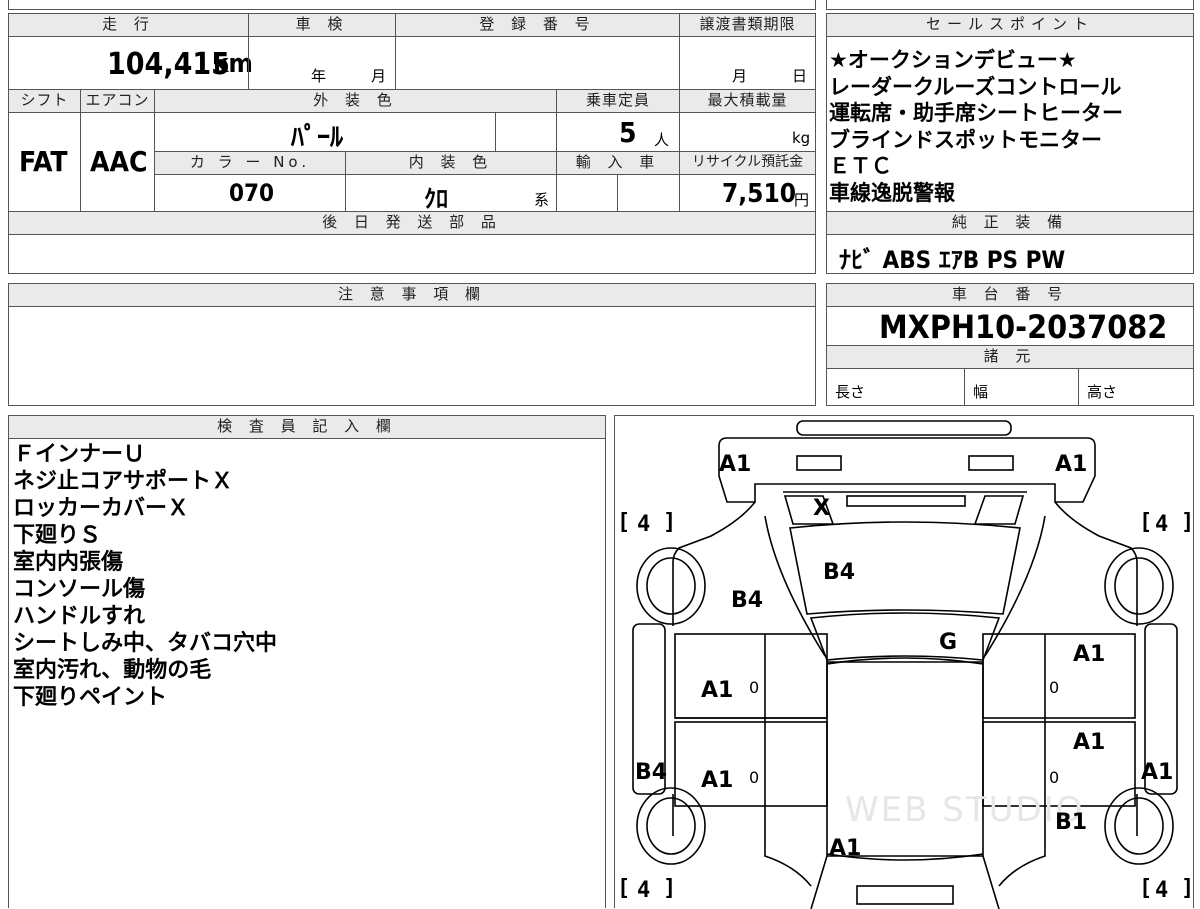  I want to click on tire-rr-bracket-open: [, so click(1146, 888).